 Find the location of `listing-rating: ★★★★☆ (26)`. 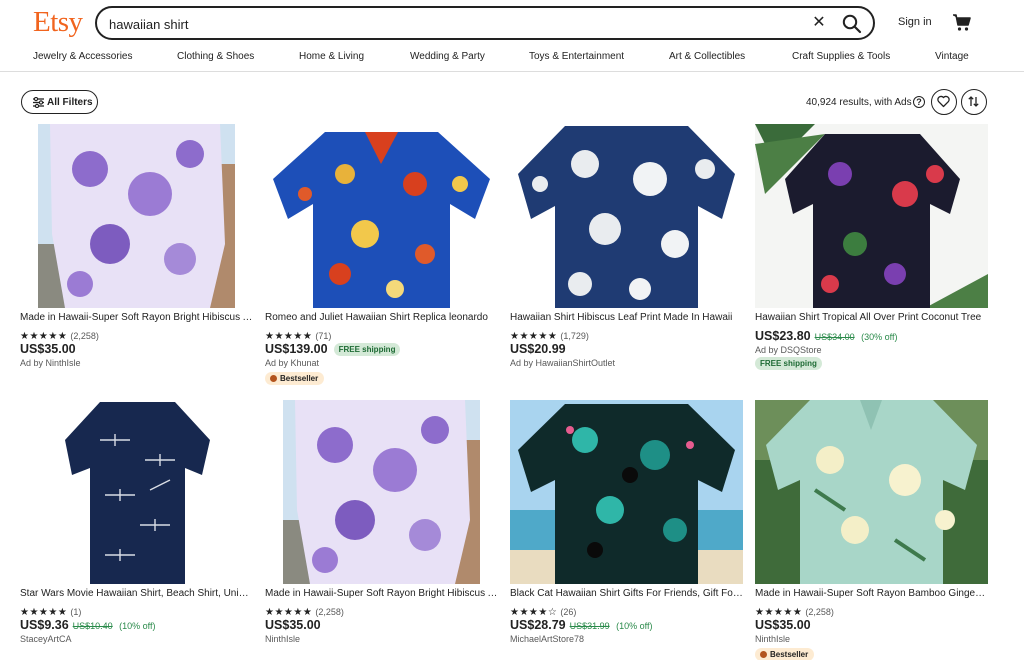

listing-rating: ★★★★☆ (26) is located at coordinates (543, 610).